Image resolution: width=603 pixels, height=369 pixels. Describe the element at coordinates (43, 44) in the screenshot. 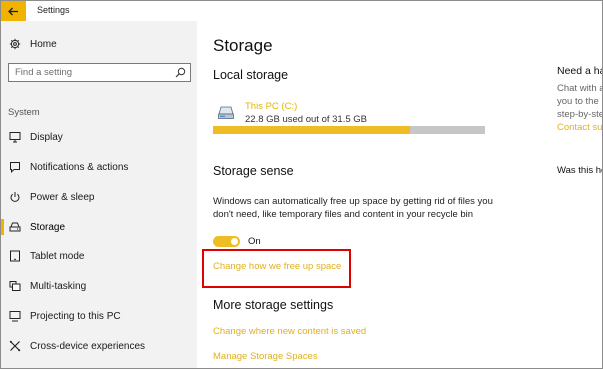

I see `sidebar-item-label: Home` at that location.